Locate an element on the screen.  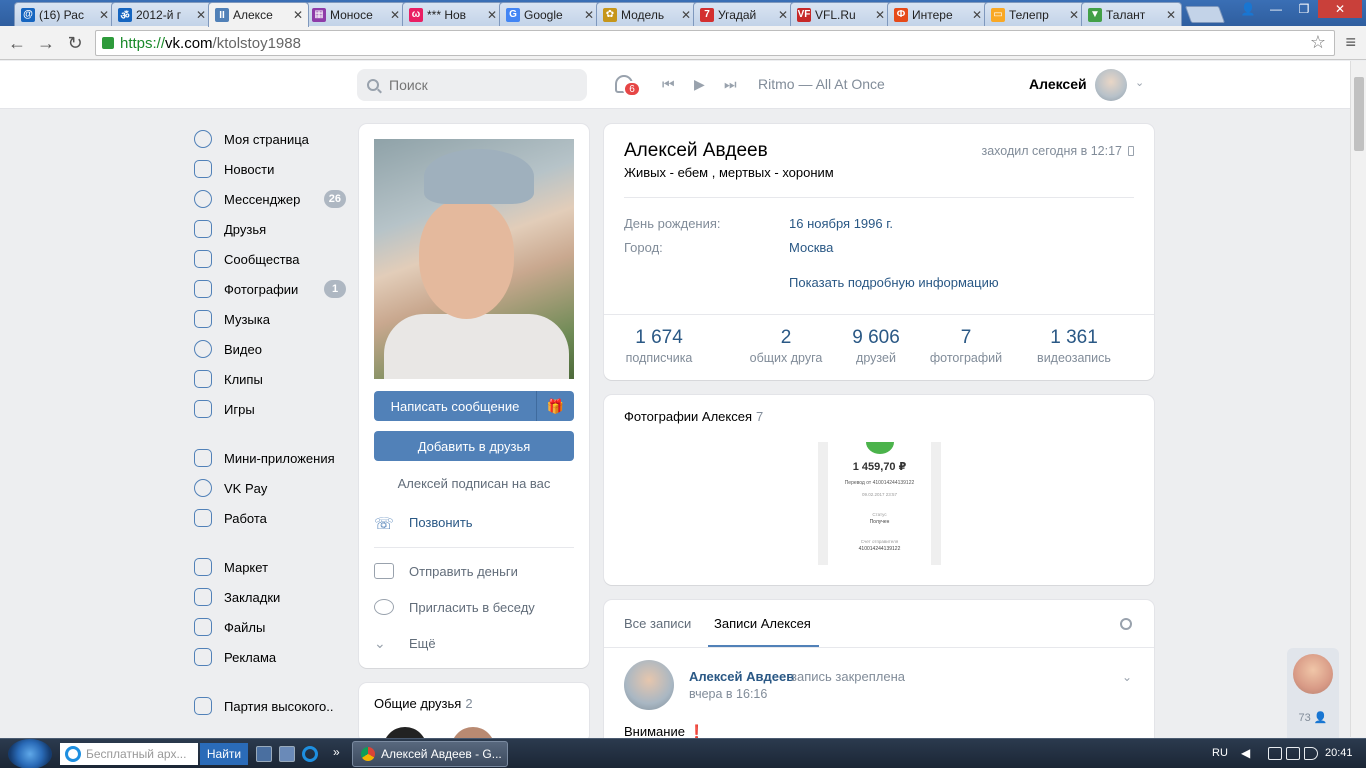
scrollbar-thumb is located at coordinates (1359, 114).